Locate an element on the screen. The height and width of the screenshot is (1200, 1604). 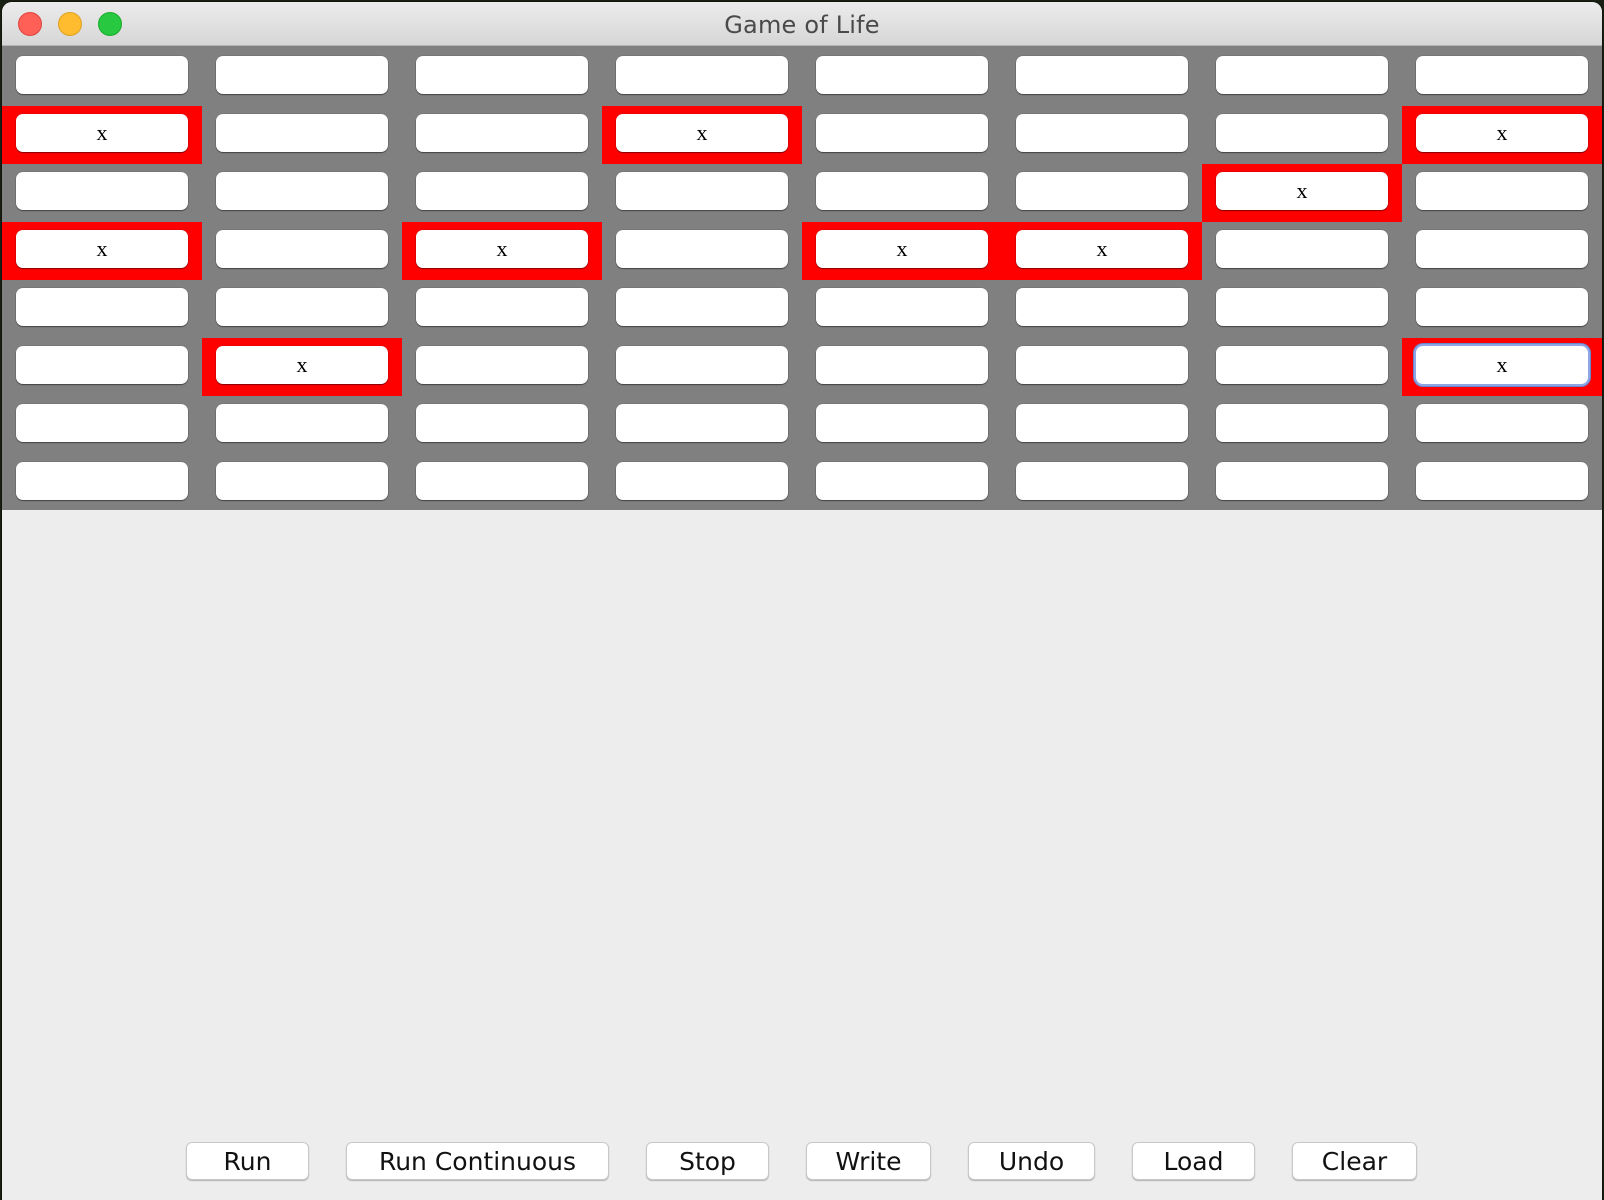
stop-button: Stop is located at coordinates (707, 1161).